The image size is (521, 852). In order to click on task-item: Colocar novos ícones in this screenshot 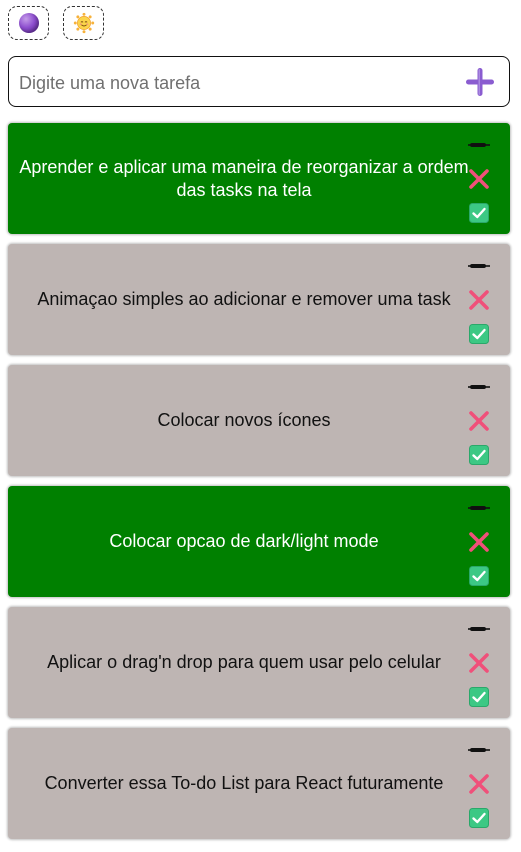, I will do `click(259, 420)`.